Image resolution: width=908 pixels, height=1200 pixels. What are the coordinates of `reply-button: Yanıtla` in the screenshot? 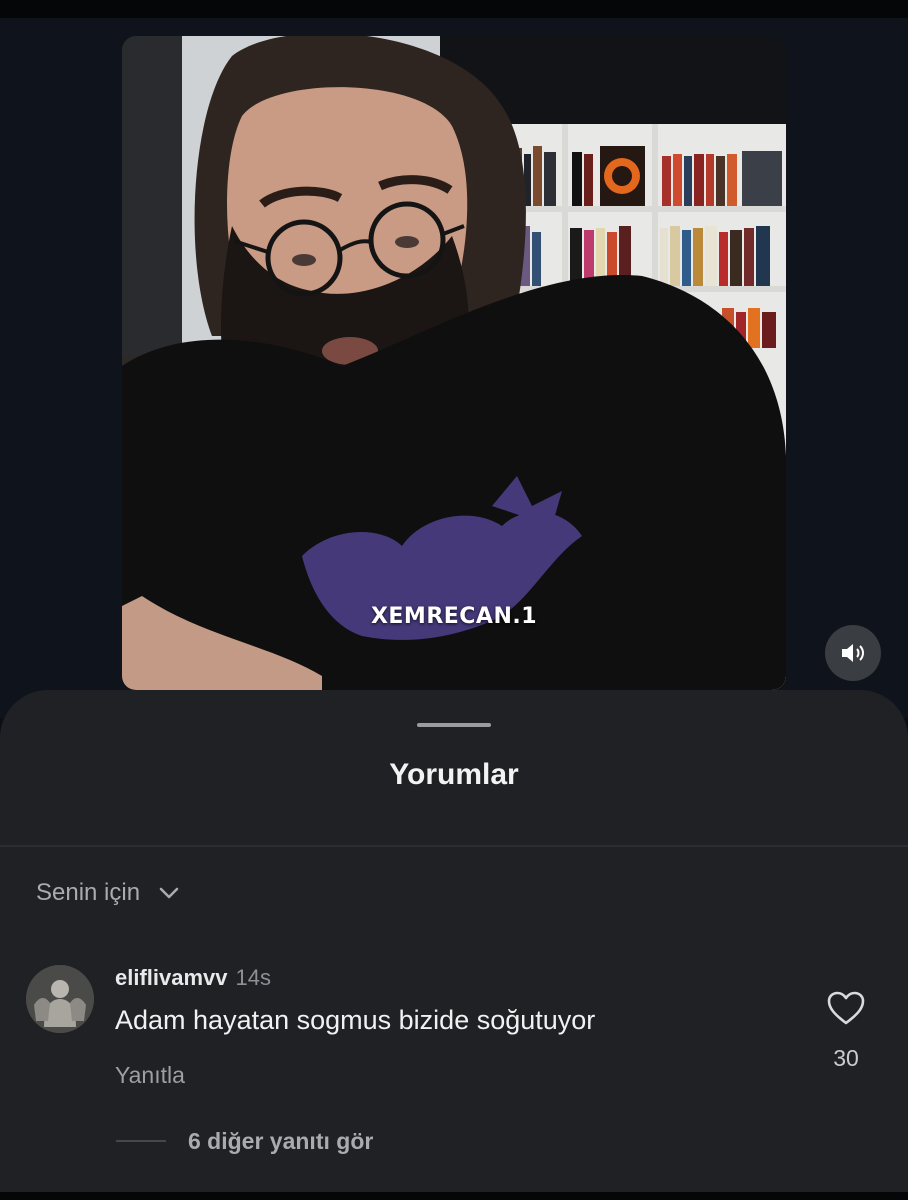 It's located at (150, 1075).